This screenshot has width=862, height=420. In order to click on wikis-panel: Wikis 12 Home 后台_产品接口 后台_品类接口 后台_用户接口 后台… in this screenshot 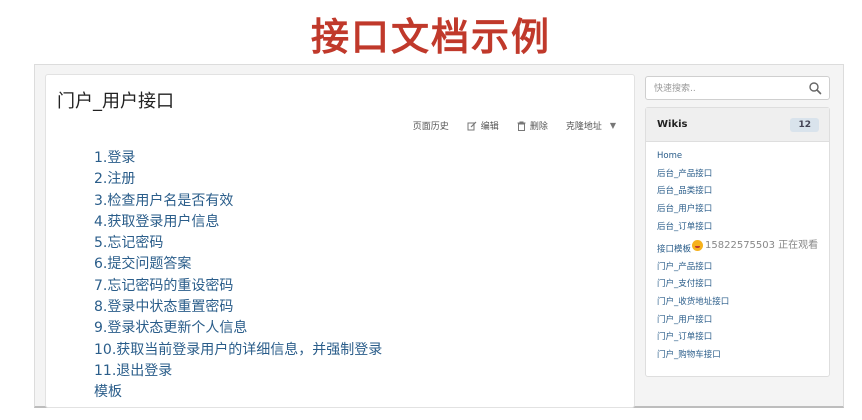, I will do `click(737, 242)`.